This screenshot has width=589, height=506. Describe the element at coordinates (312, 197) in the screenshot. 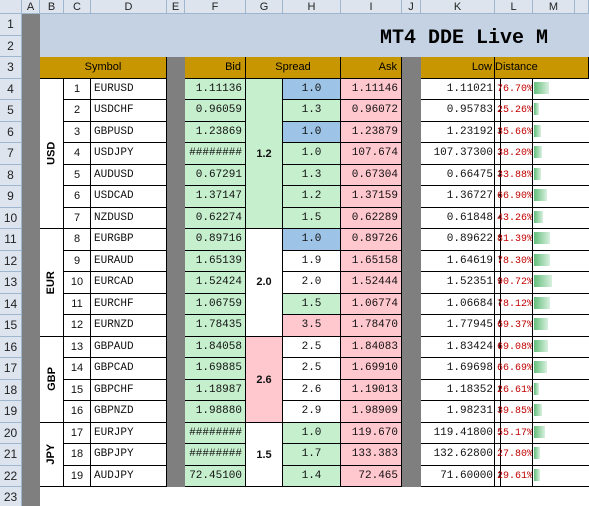

I see `pair-spread: 1.2` at that location.